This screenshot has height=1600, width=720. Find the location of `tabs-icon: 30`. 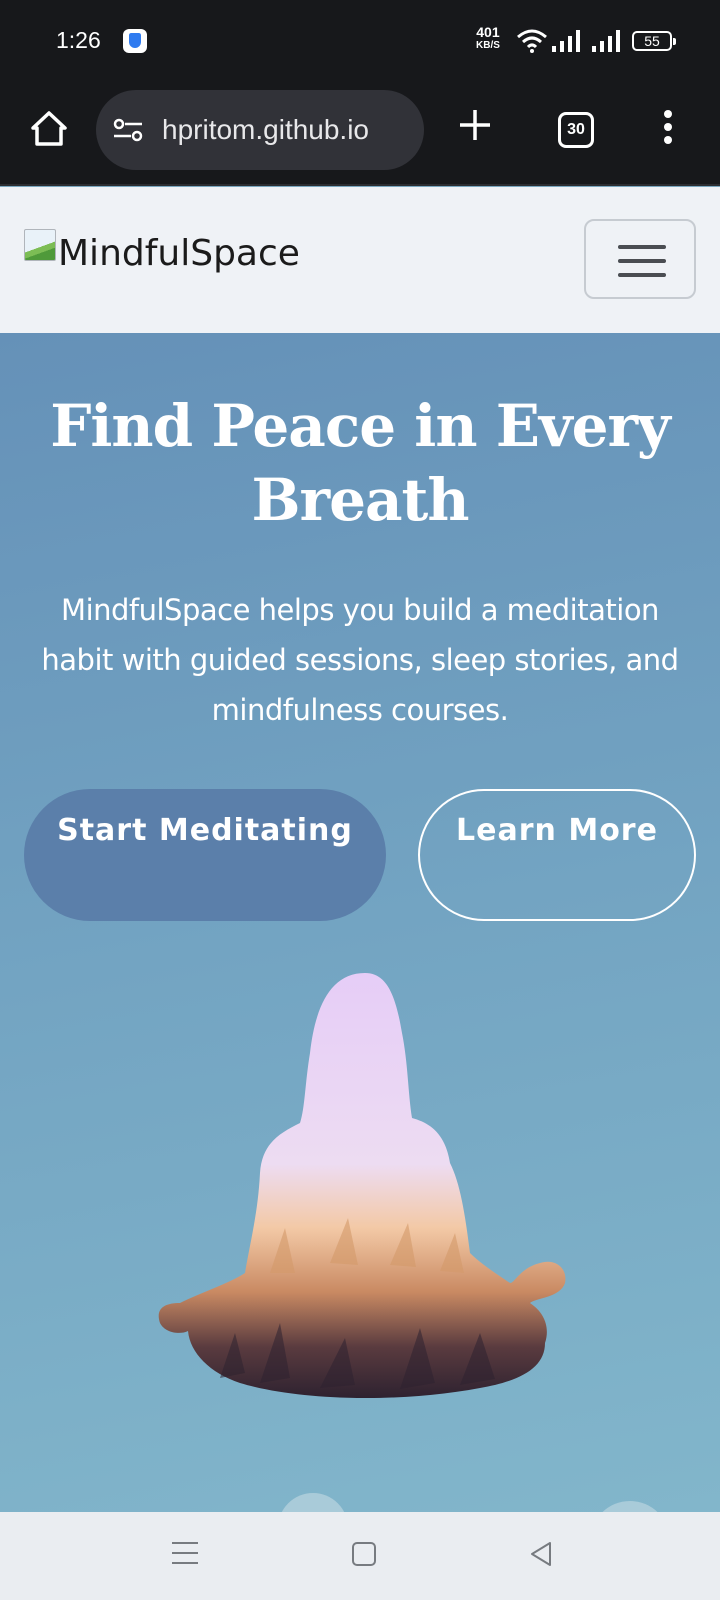

tabs-icon: 30 is located at coordinates (576, 130).